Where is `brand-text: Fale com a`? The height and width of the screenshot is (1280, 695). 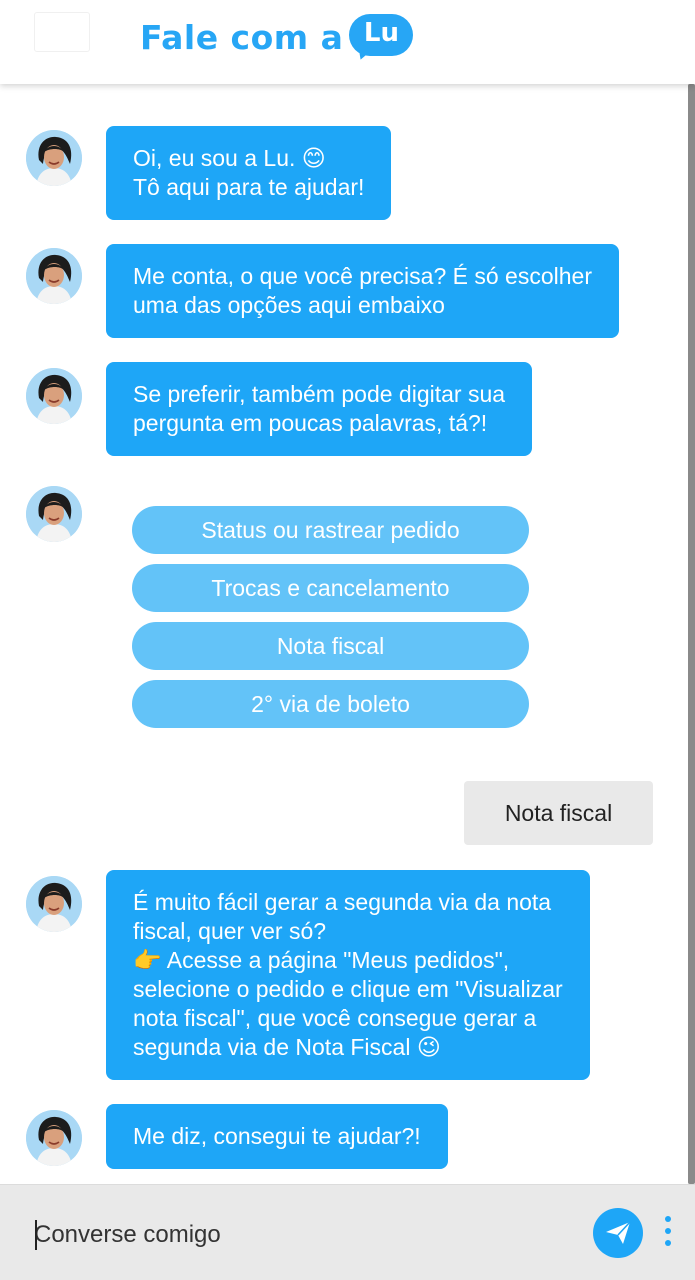
brand-text: Fale com a is located at coordinates (242, 37).